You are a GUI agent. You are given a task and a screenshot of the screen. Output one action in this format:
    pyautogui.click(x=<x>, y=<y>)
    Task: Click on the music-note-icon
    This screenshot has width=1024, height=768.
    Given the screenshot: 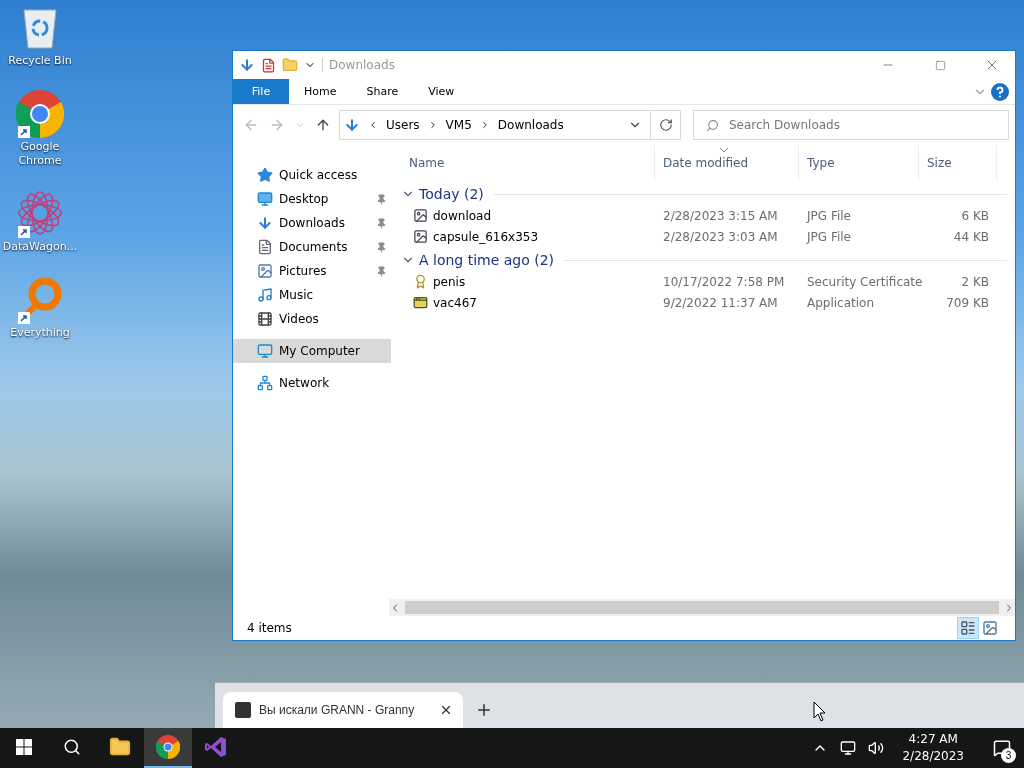 What is the action you would take?
    pyautogui.click(x=265, y=295)
    